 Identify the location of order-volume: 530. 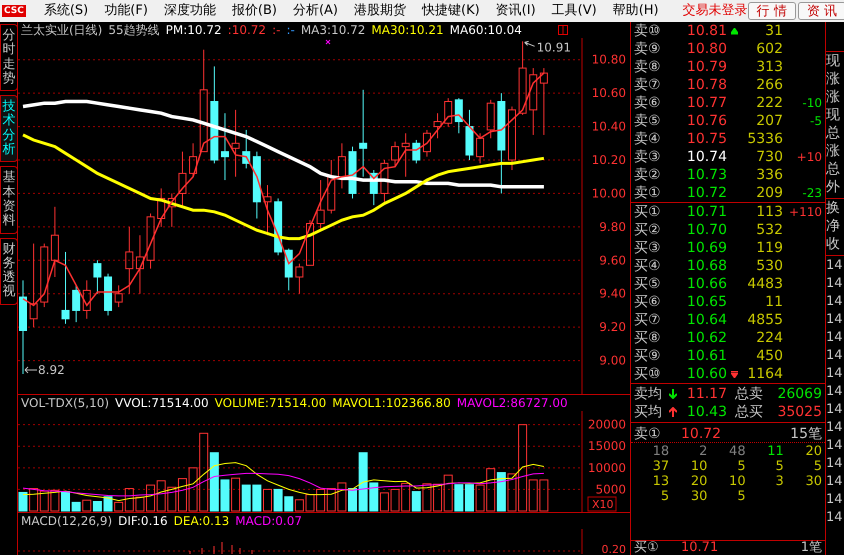
(769, 266).